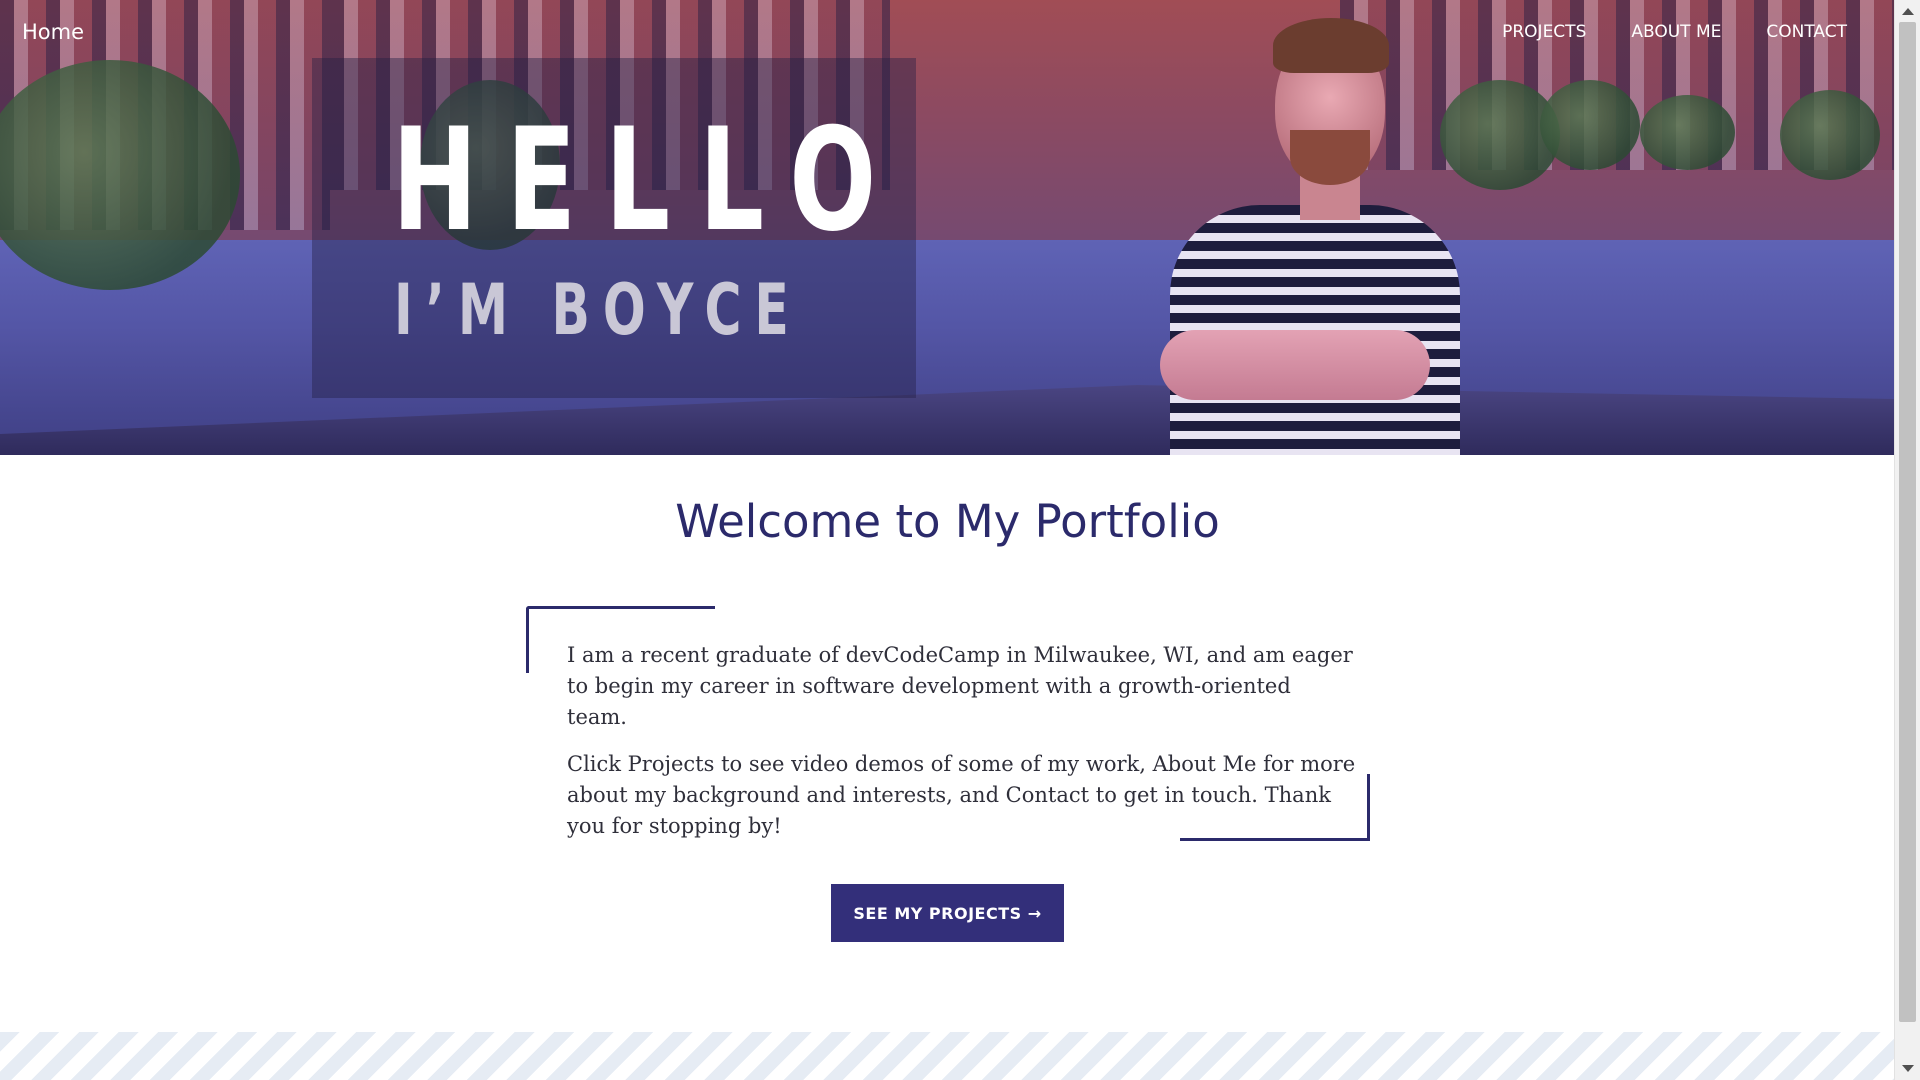  I want to click on nav-contact-link: CONTACT, so click(1806, 32).